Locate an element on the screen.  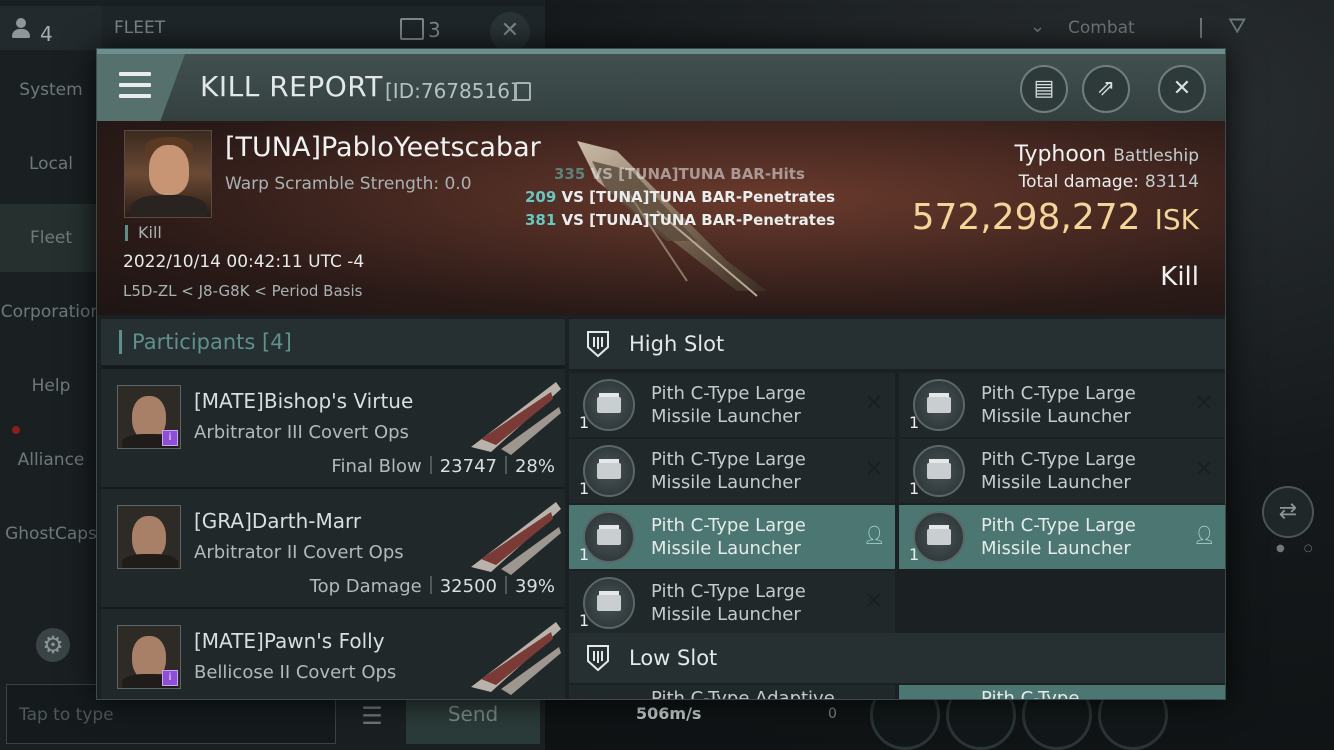
nav-item-alliance: Alliance is located at coordinates (51, 460).